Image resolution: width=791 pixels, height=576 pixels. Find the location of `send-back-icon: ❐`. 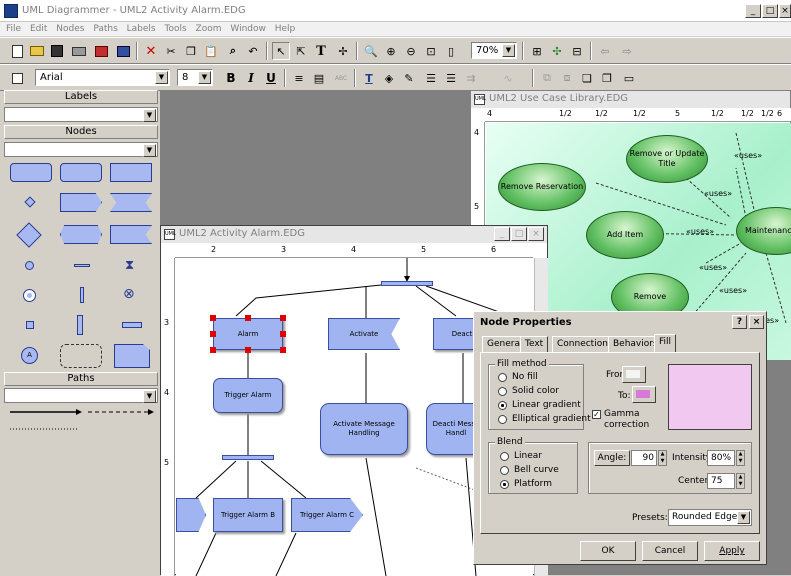

send-back-icon: ❐ is located at coordinates (607, 78).